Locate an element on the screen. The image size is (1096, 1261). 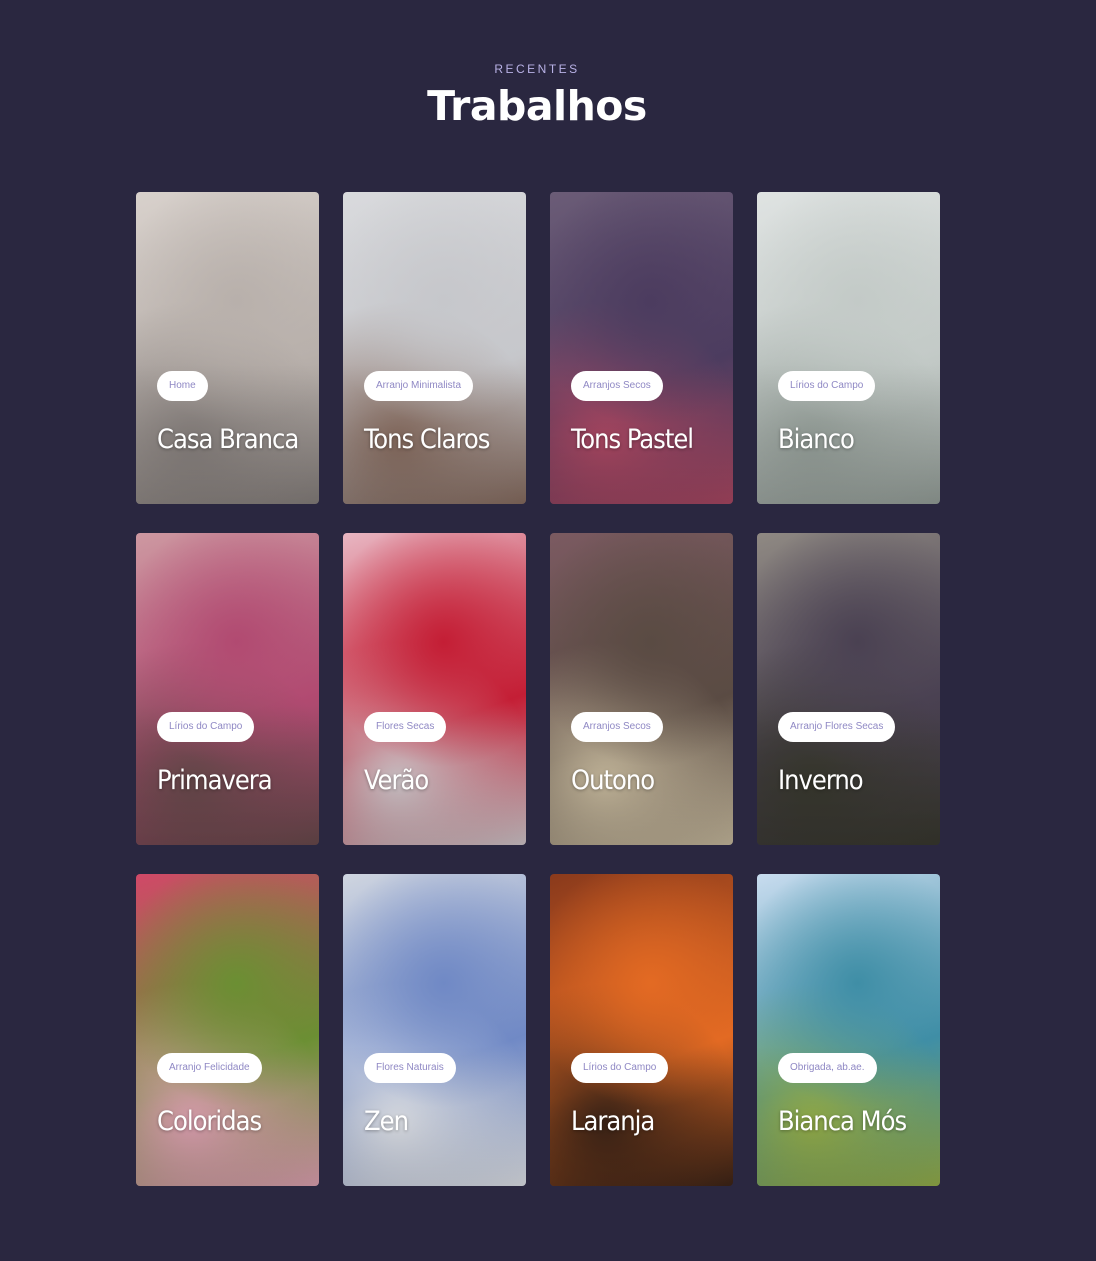
card-title: Casa Branca is located at coordinates (228, 439).